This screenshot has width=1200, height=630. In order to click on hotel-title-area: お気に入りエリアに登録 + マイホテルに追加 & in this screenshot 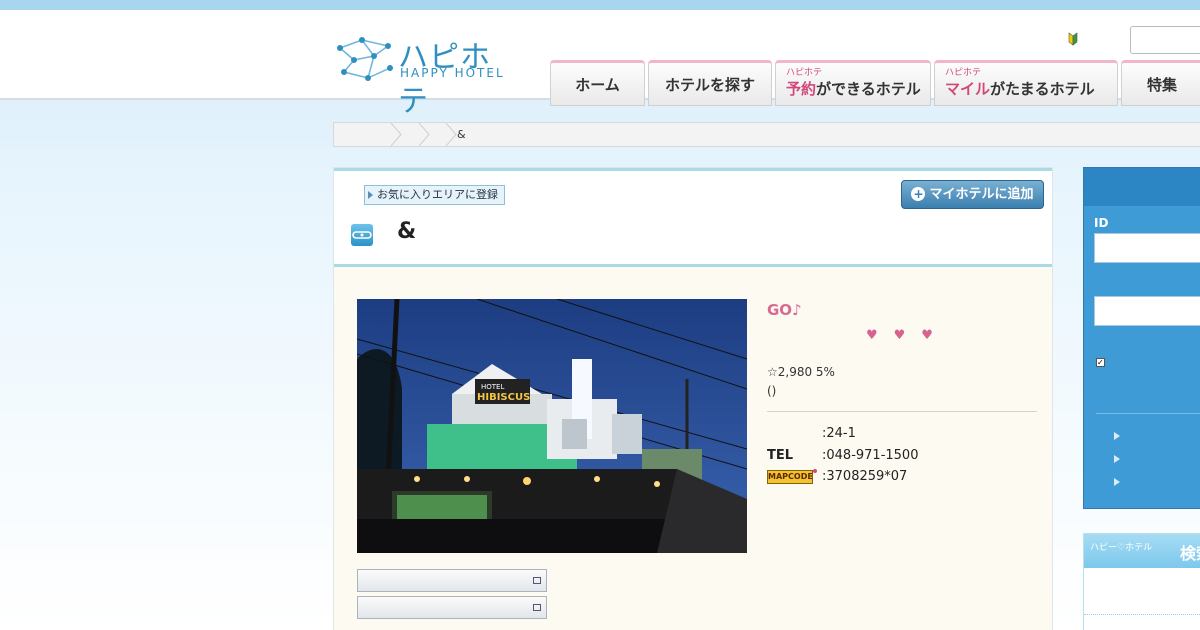, I will do `click(693, 217)`.